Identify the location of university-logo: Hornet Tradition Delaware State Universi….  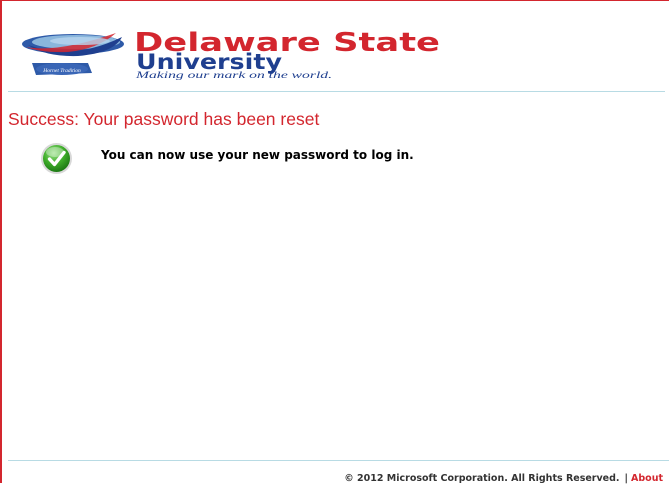
(231, 54).